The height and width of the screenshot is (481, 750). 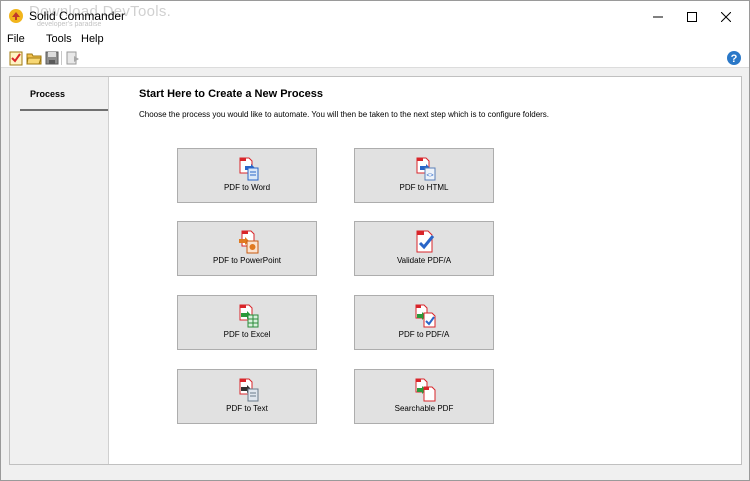 I want to click on menu-file: File, so click(x=16, y=39).